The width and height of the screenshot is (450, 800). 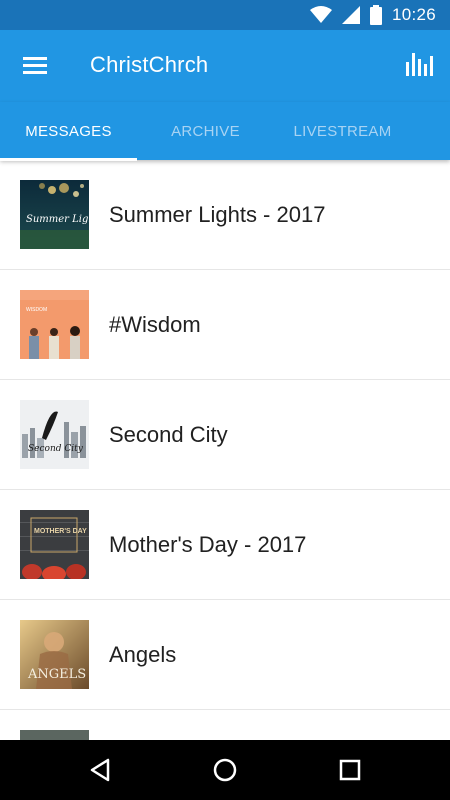 I want to click on cell-signal-icon, so click(x=350, y=15).